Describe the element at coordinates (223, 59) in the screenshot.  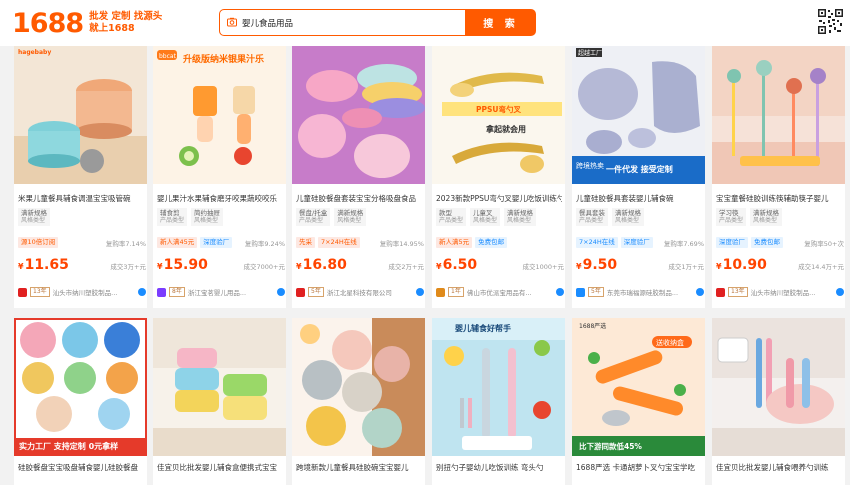
I see `svg-text: 升级版纳米银果汁乐` at that location.